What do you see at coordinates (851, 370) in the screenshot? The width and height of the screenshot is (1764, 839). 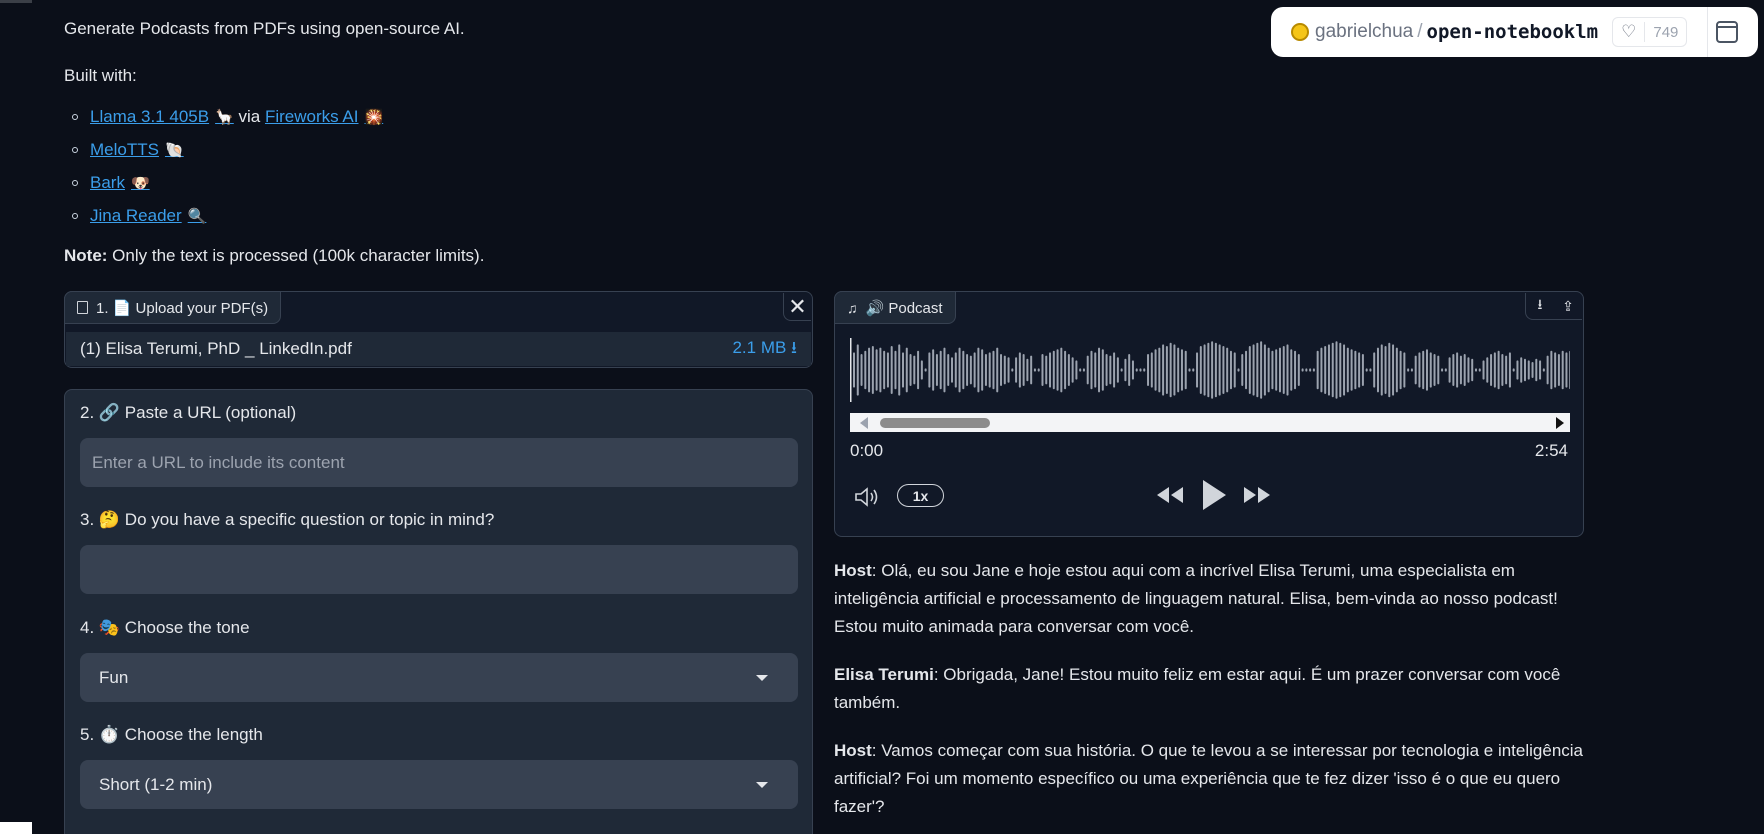 I see `playhead` at bounding box center [851, 370].